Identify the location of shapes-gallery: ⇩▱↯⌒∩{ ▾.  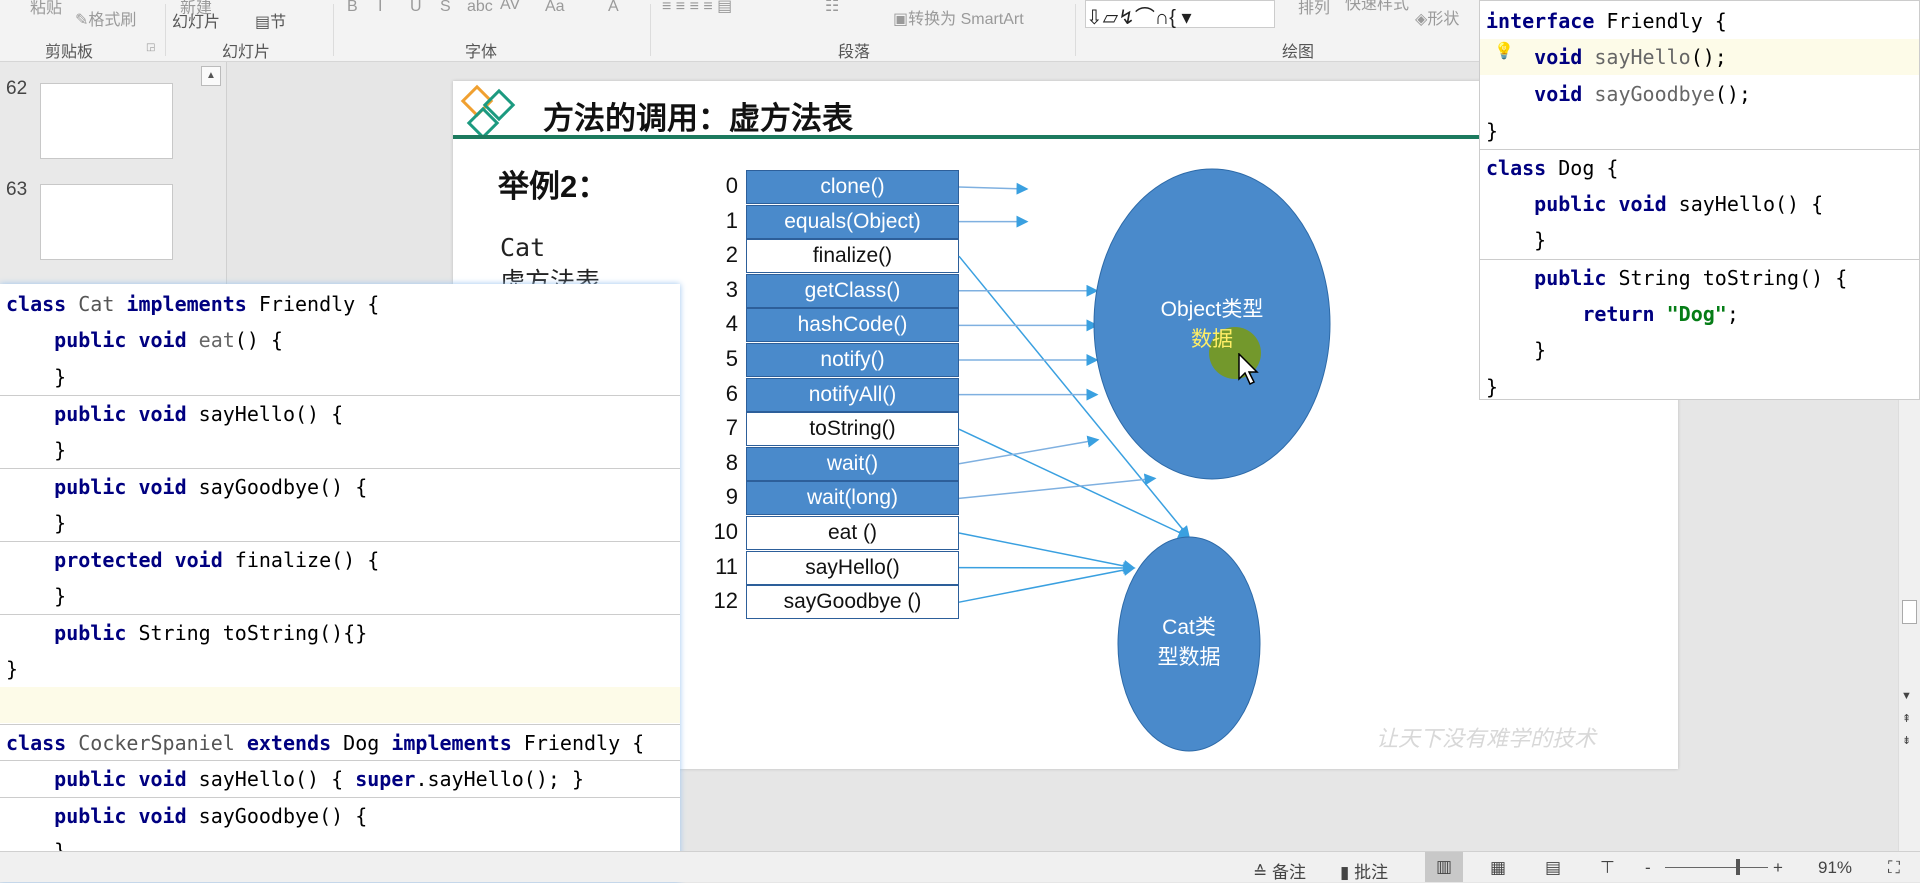
(1180, 14).